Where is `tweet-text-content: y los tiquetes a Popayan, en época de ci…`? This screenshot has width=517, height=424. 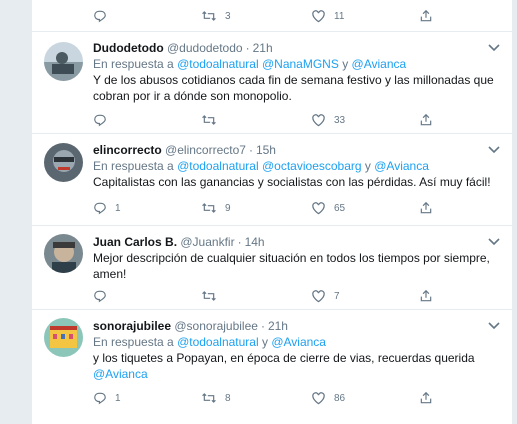 tweet-text-content: y los tiquetes a Popayan, en época de ci… is located at coordinates (284, 358).